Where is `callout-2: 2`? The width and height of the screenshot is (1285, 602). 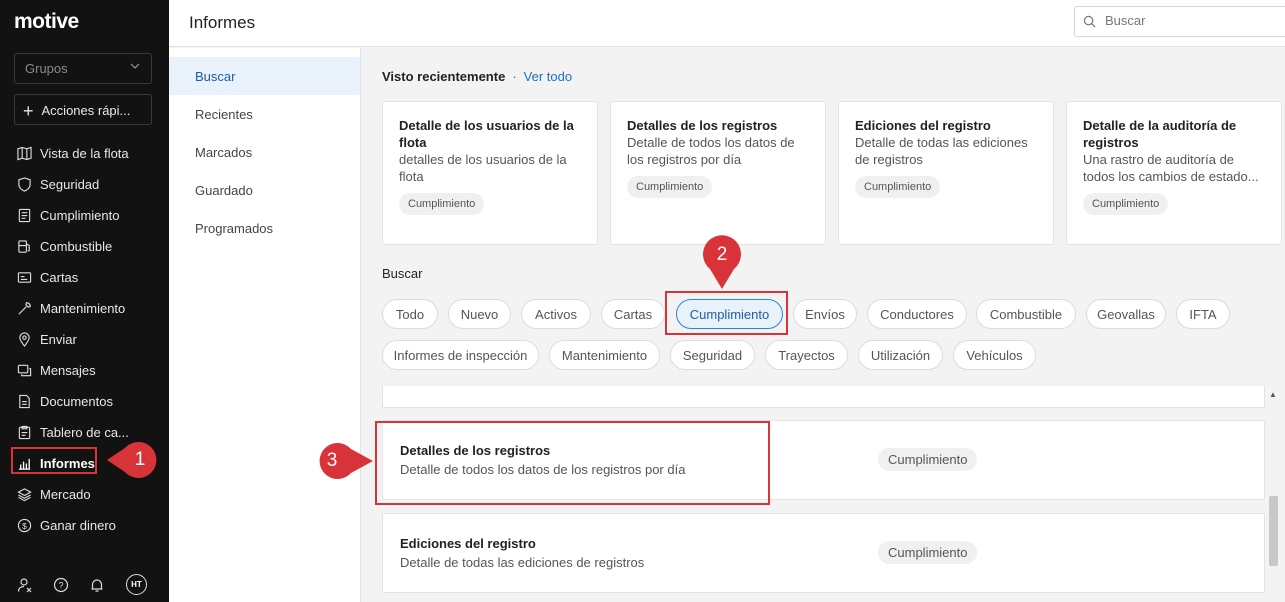
callout-2: 2 is located at coordinates (722, 261).